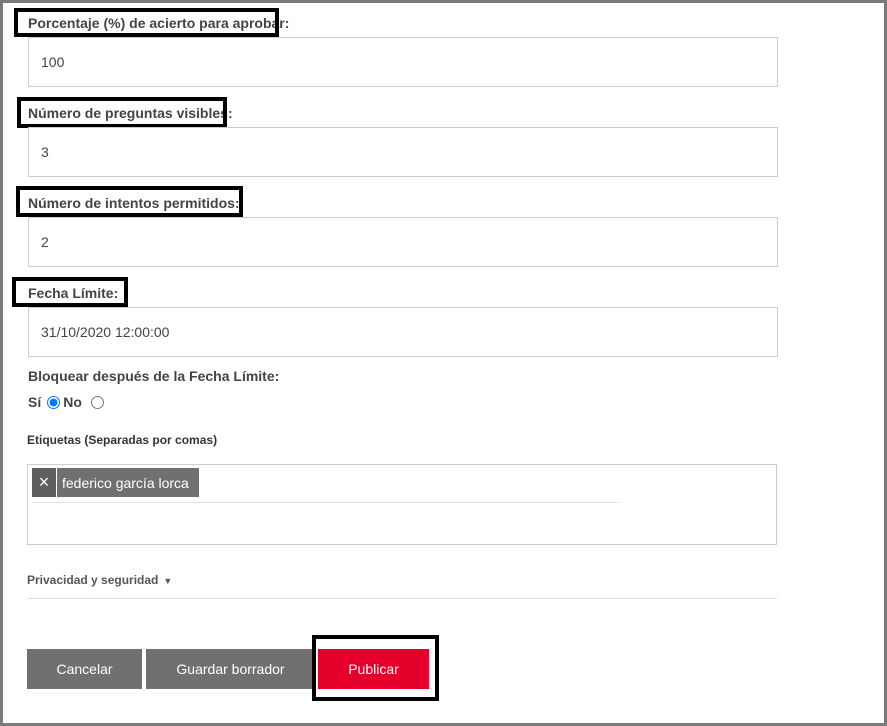 The image size is (887, 726). I want to click on radio-yes-label: Sí, so click(35, 402).